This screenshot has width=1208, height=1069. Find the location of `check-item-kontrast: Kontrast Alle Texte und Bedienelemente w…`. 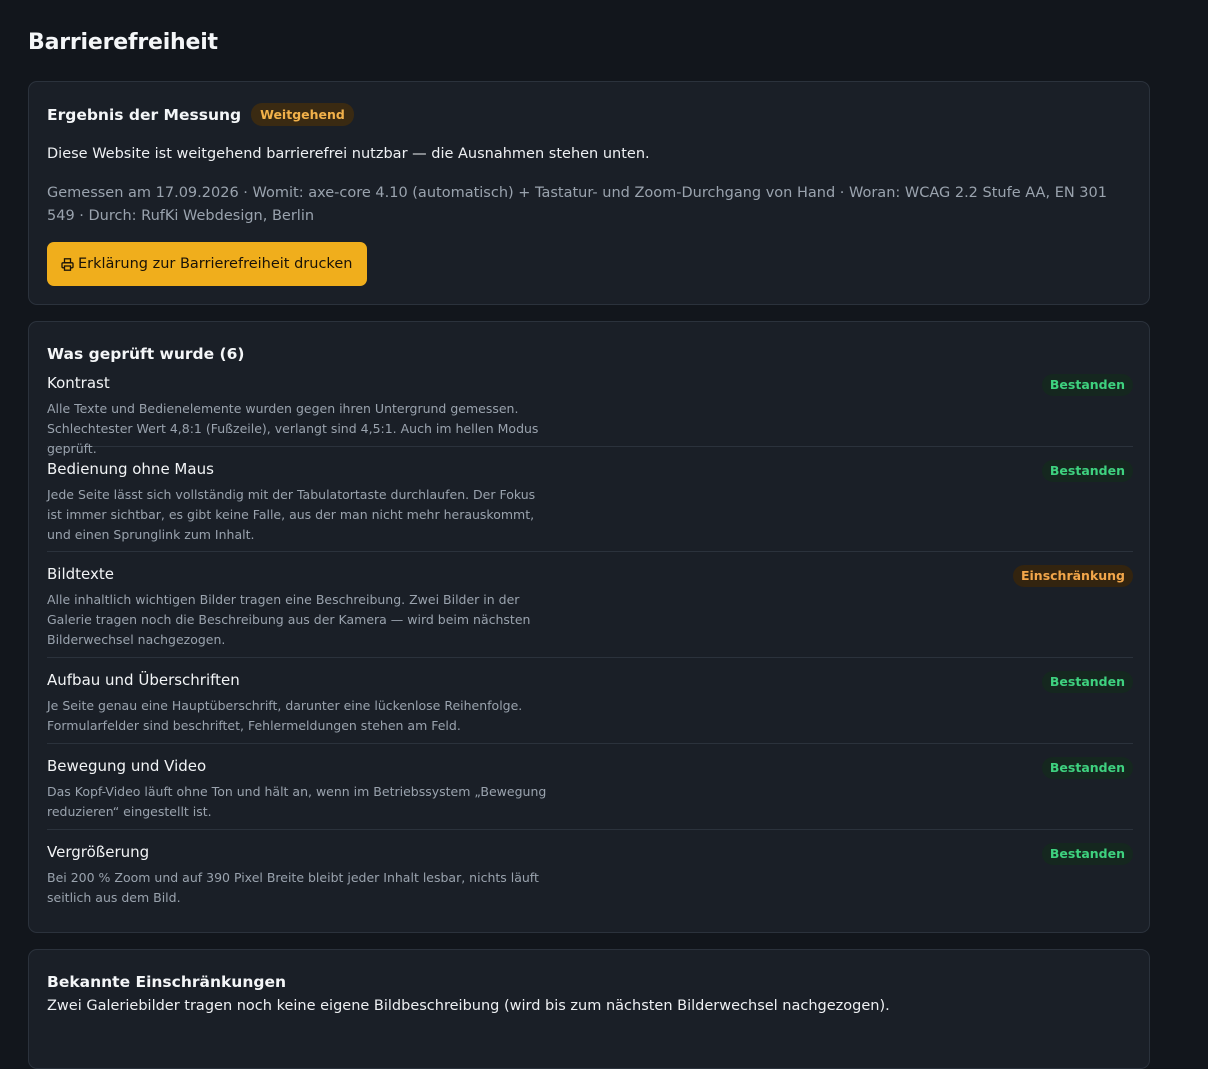

check-item-kontrast: Kontrast Alle Texte und Bedienelemente w… is located at coordinates (590, 413).